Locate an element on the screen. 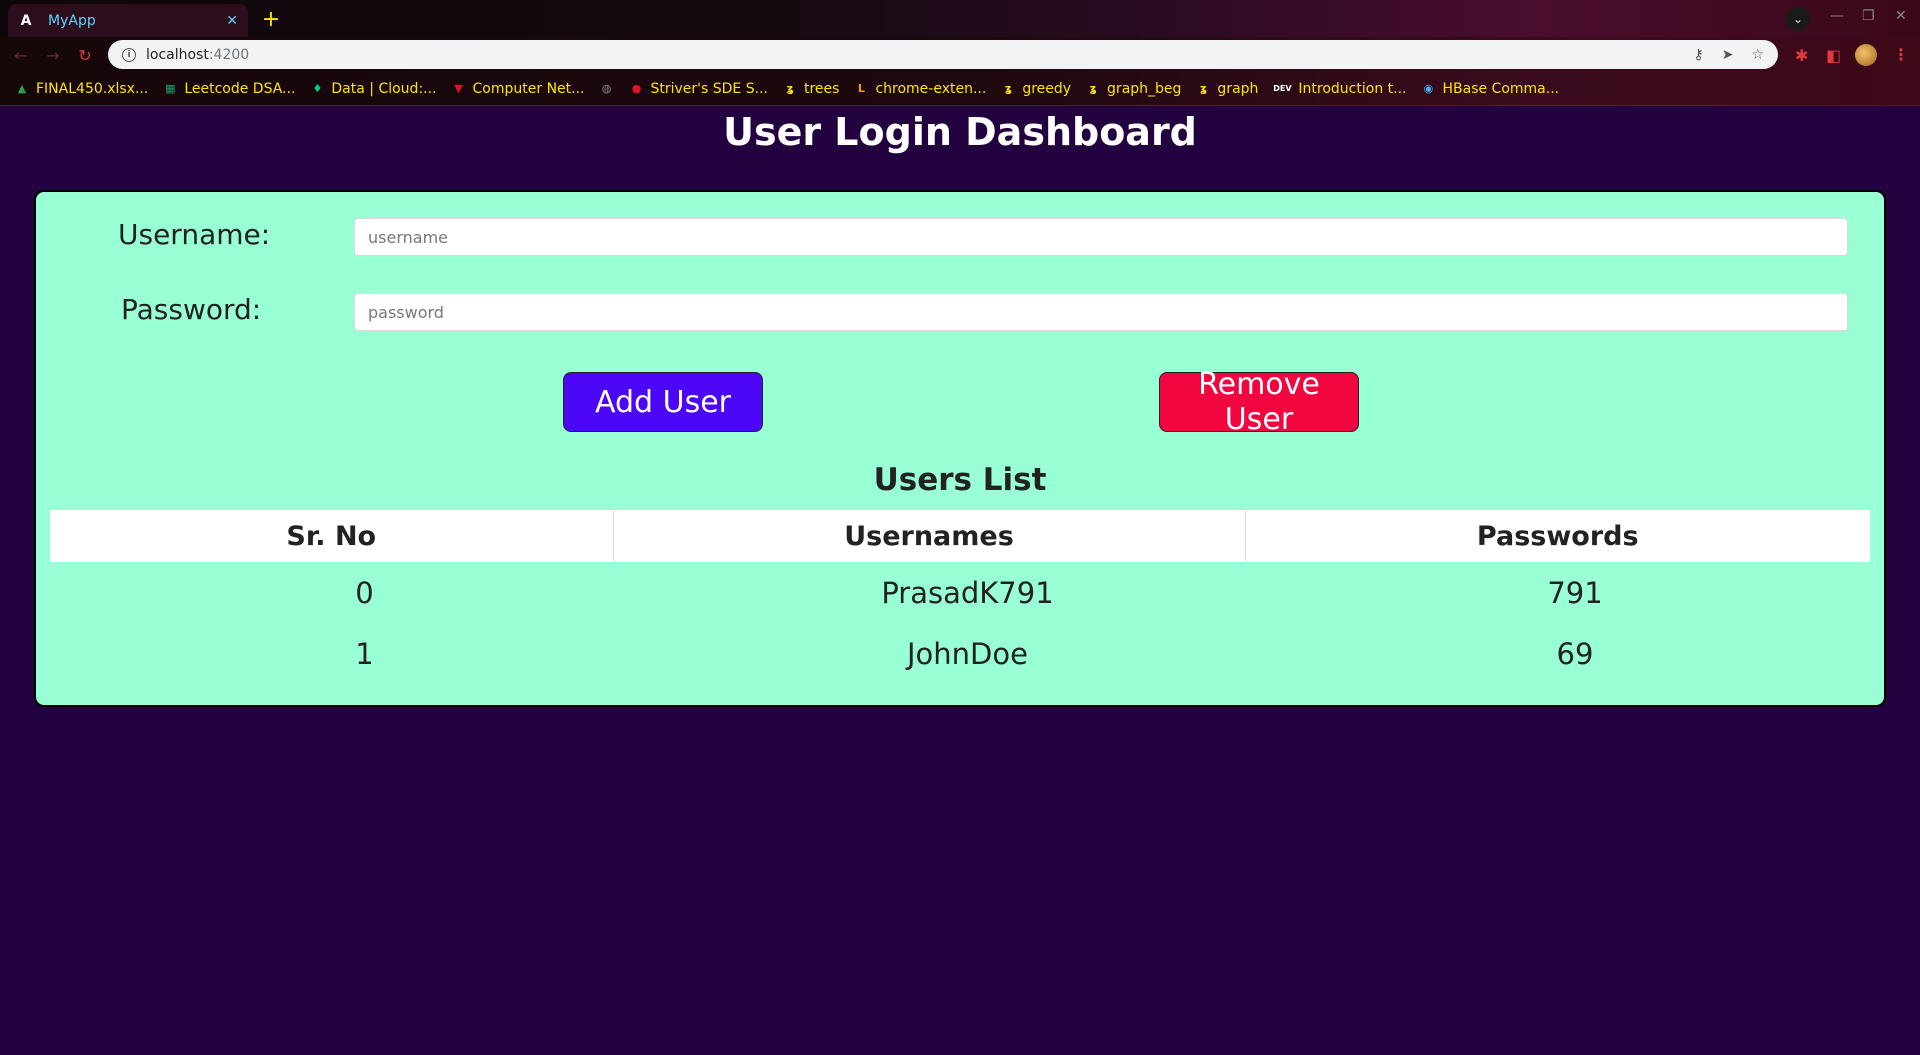 Image resolution: width=1920 pixels, height=1055 pixels. extensions-puzzle-icon: ✱ is located at coordinates (1801, 55).